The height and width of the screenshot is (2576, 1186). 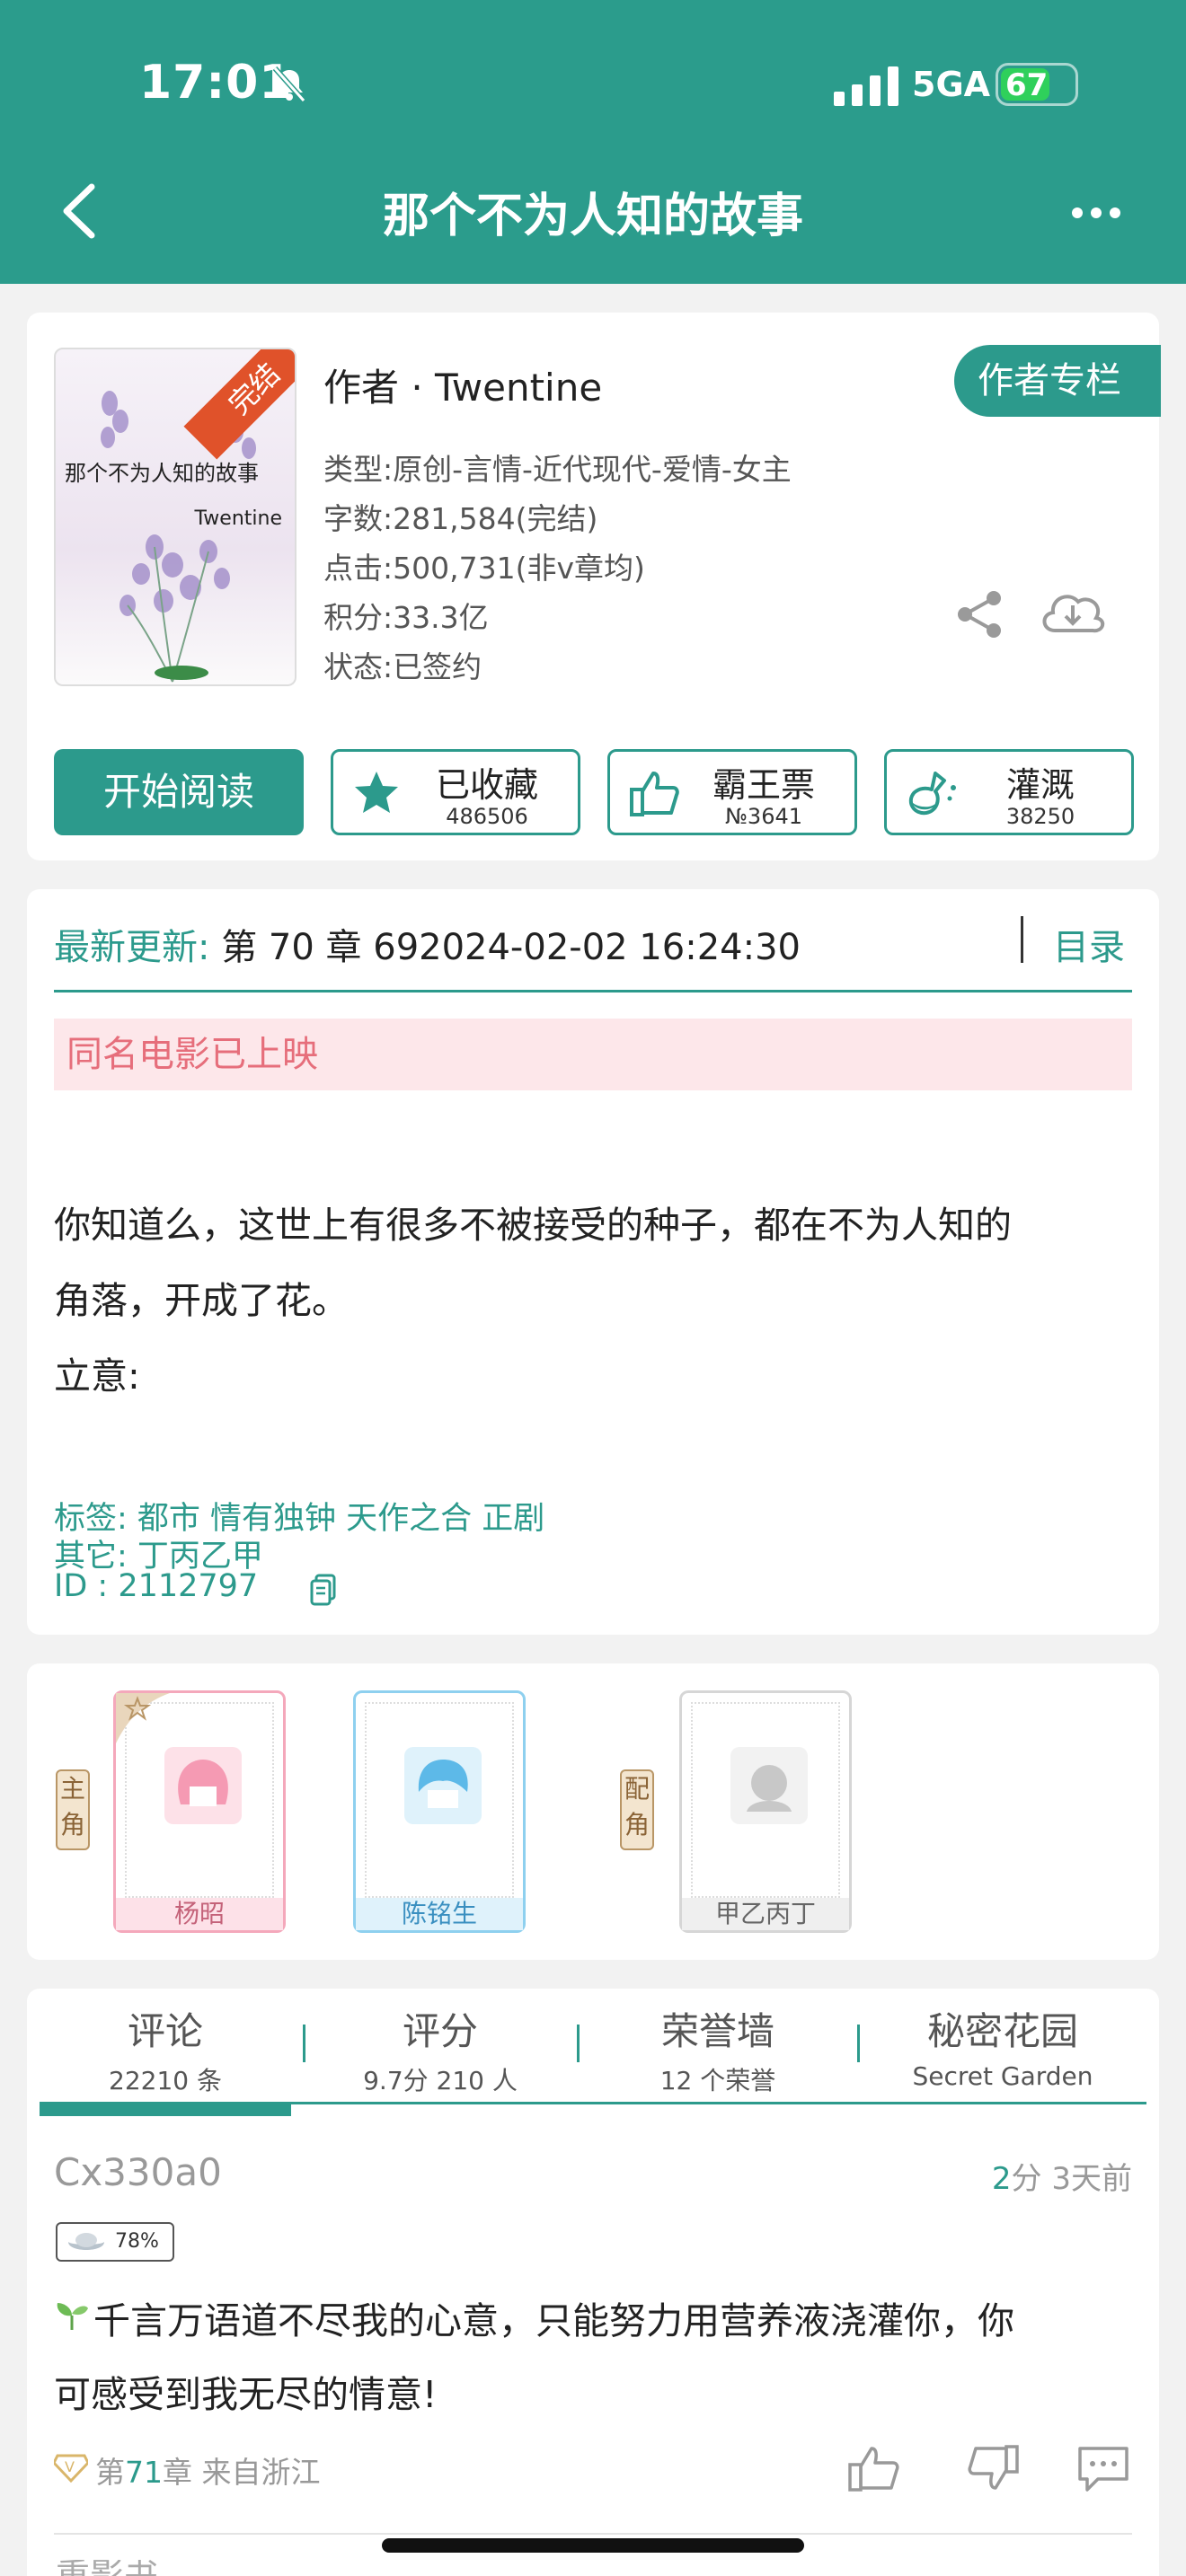 What do you see at coordinates (440, 2031) in the screenshot?
I see `tab-label: 评分` at bounding box center [440, 2031].